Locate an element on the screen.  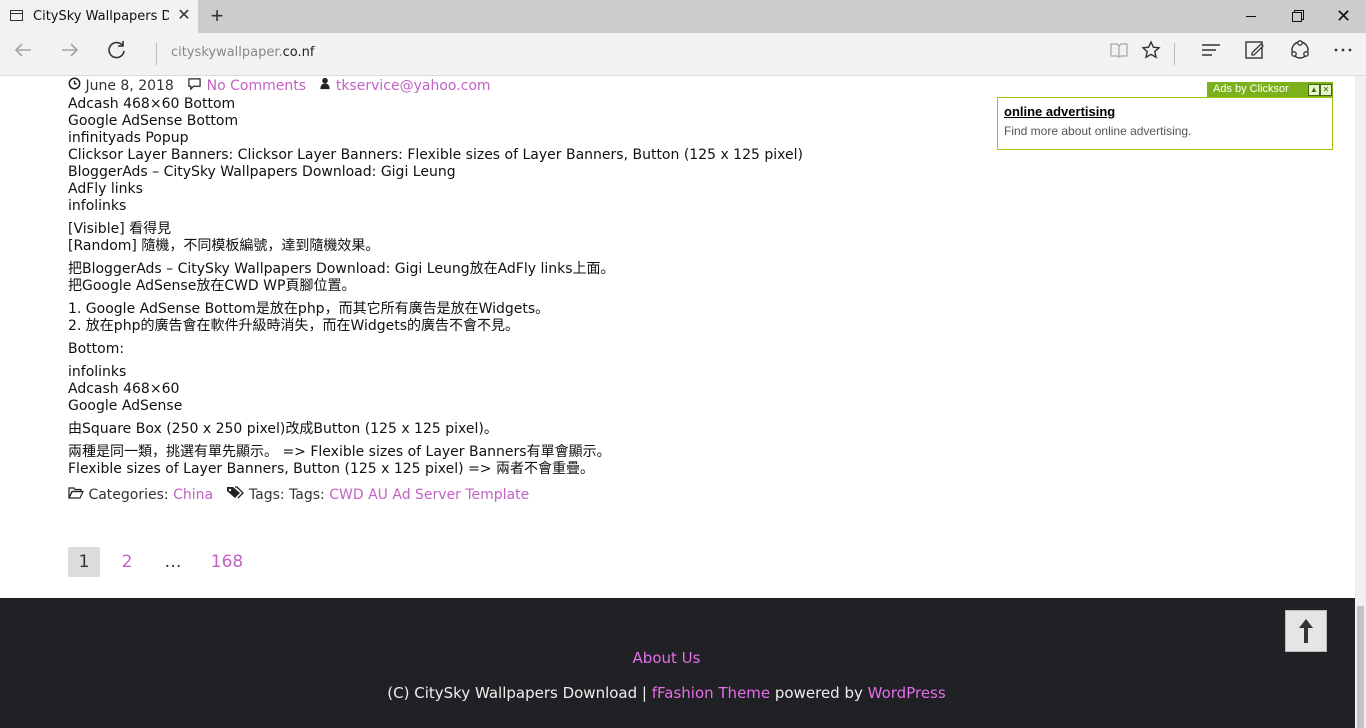
tags-icon is located at coordinates (235, 495).